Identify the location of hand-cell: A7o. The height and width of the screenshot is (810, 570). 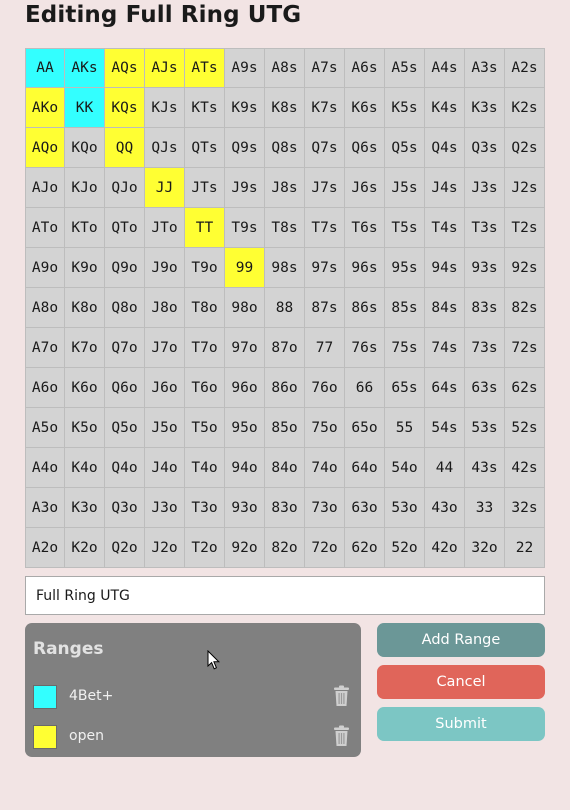
(45, 348).